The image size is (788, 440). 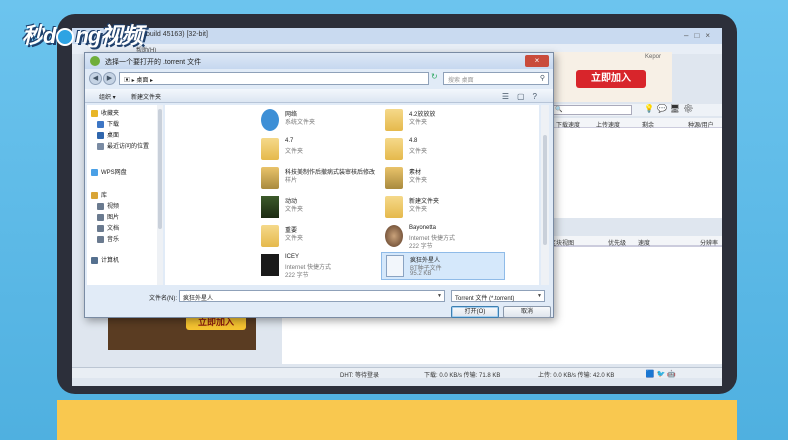 What do you see at coordinates (95, 78) in the screenshot?
I see `back-button: ◀` at bounding box center [95, 78].